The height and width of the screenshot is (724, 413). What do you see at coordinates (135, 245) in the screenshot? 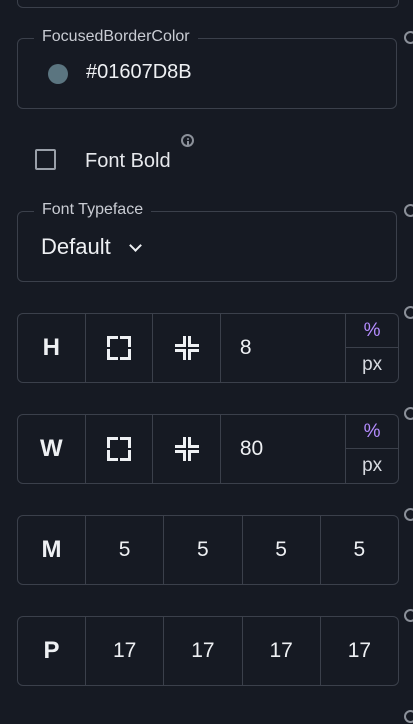
I see `chevron-down-icon` at bounding box center [135, 245].